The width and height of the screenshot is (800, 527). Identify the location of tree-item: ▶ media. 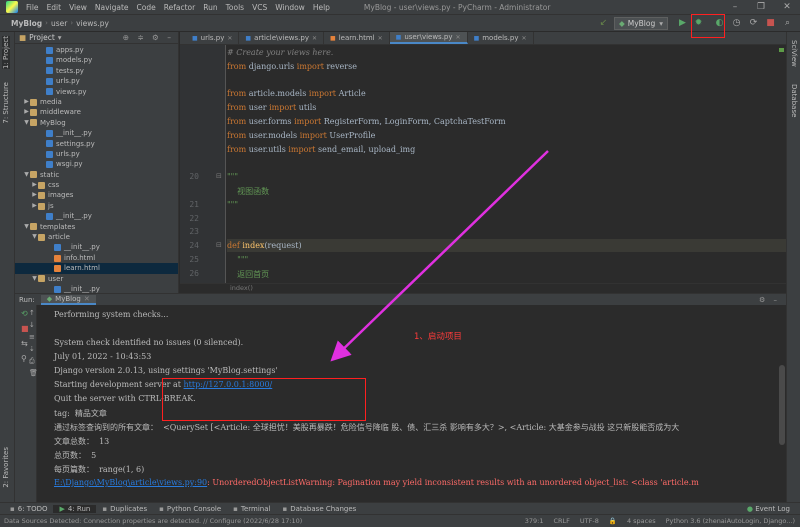
(96, 102).